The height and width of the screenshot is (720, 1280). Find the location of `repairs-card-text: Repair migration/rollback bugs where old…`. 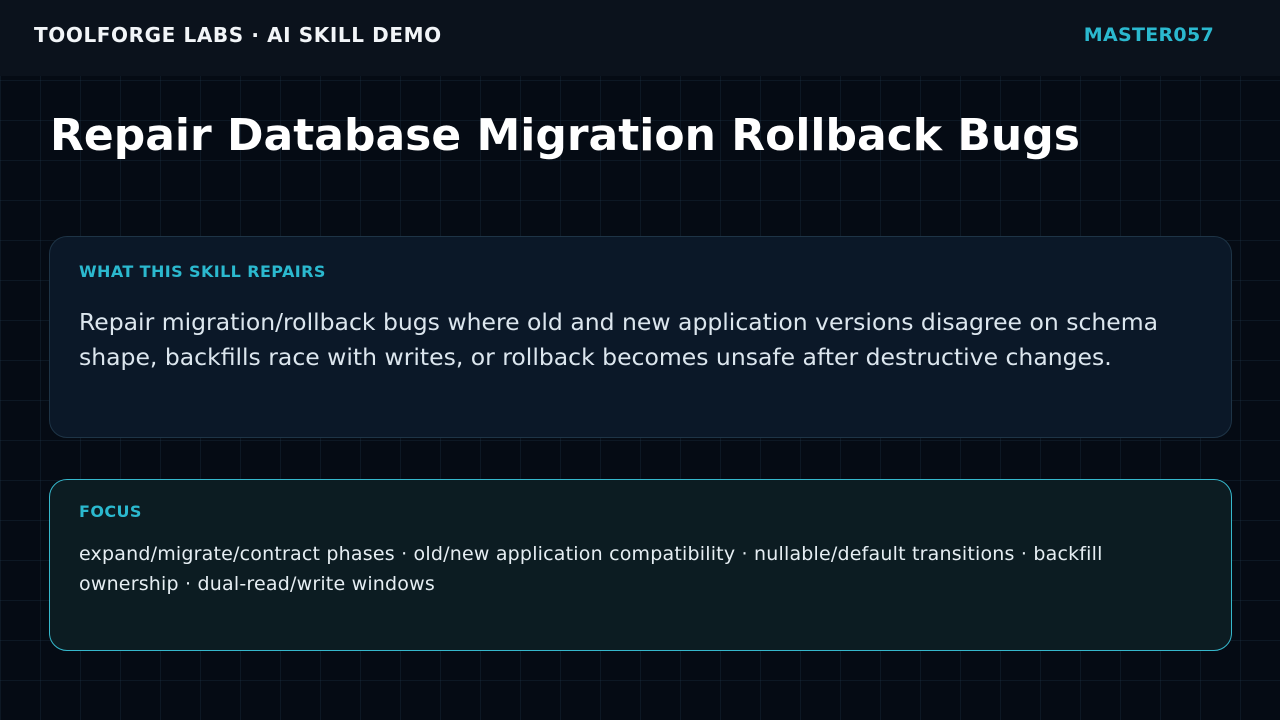

repairs-card-text: Repair migration/rollback bugs where old… is located at coordinates (619, 339).